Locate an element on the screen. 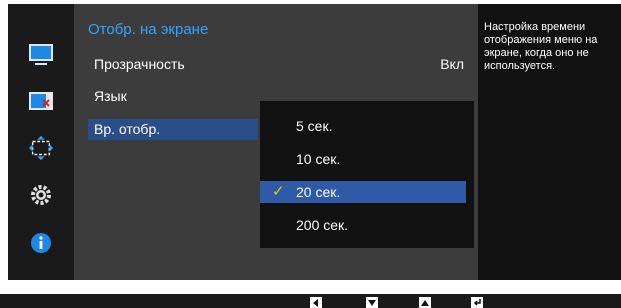 The image size is (621, 308). size-position-icon is located at coordinates (41, 148).